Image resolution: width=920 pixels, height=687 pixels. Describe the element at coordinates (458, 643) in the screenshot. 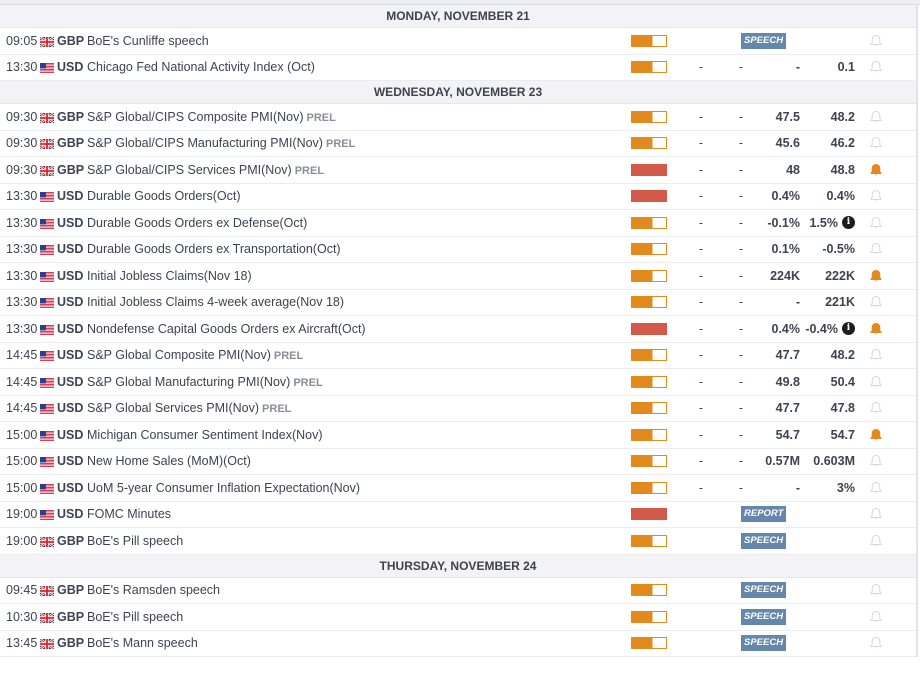

I see `event-row: 13:45 GBP BoE's Mann speech SPEECH` at that location.